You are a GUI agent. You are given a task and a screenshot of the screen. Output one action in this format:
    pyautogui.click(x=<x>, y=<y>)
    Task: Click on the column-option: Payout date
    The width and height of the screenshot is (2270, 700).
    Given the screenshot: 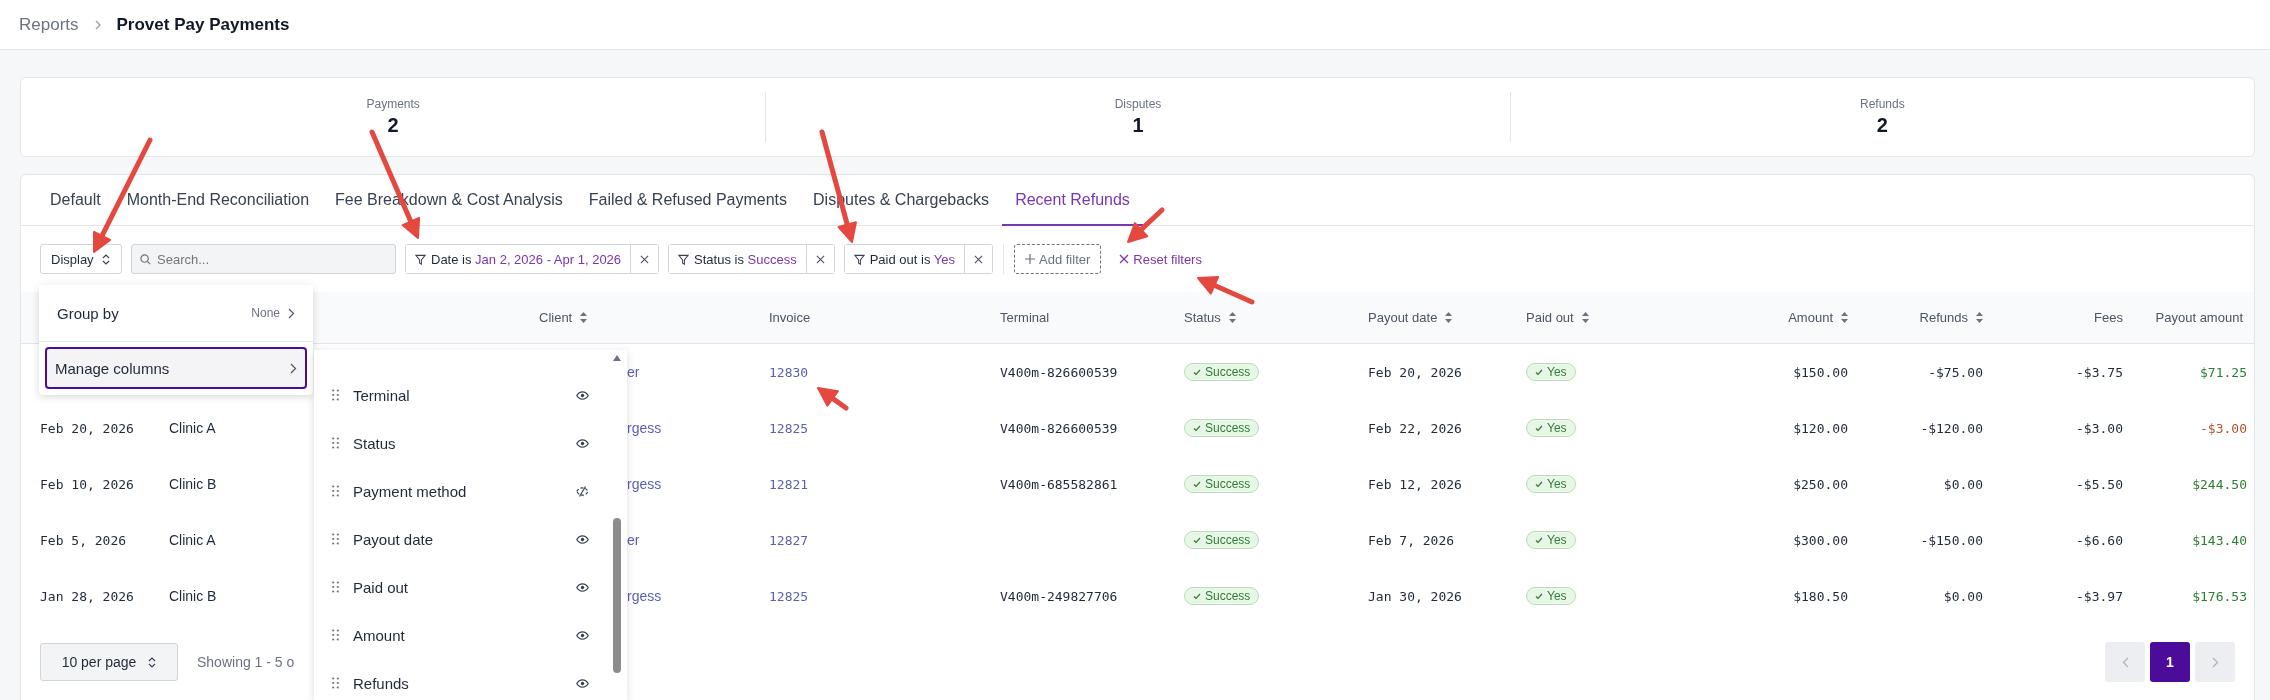 What is the action you would take?
    pyautogui.click(x=457, y=539)
    